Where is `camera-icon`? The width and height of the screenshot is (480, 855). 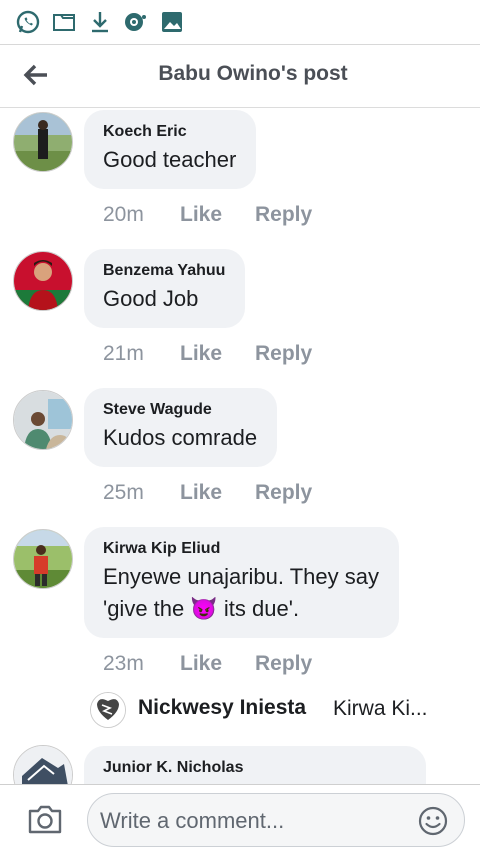
camera-icon is located at coordinates (45, 819).